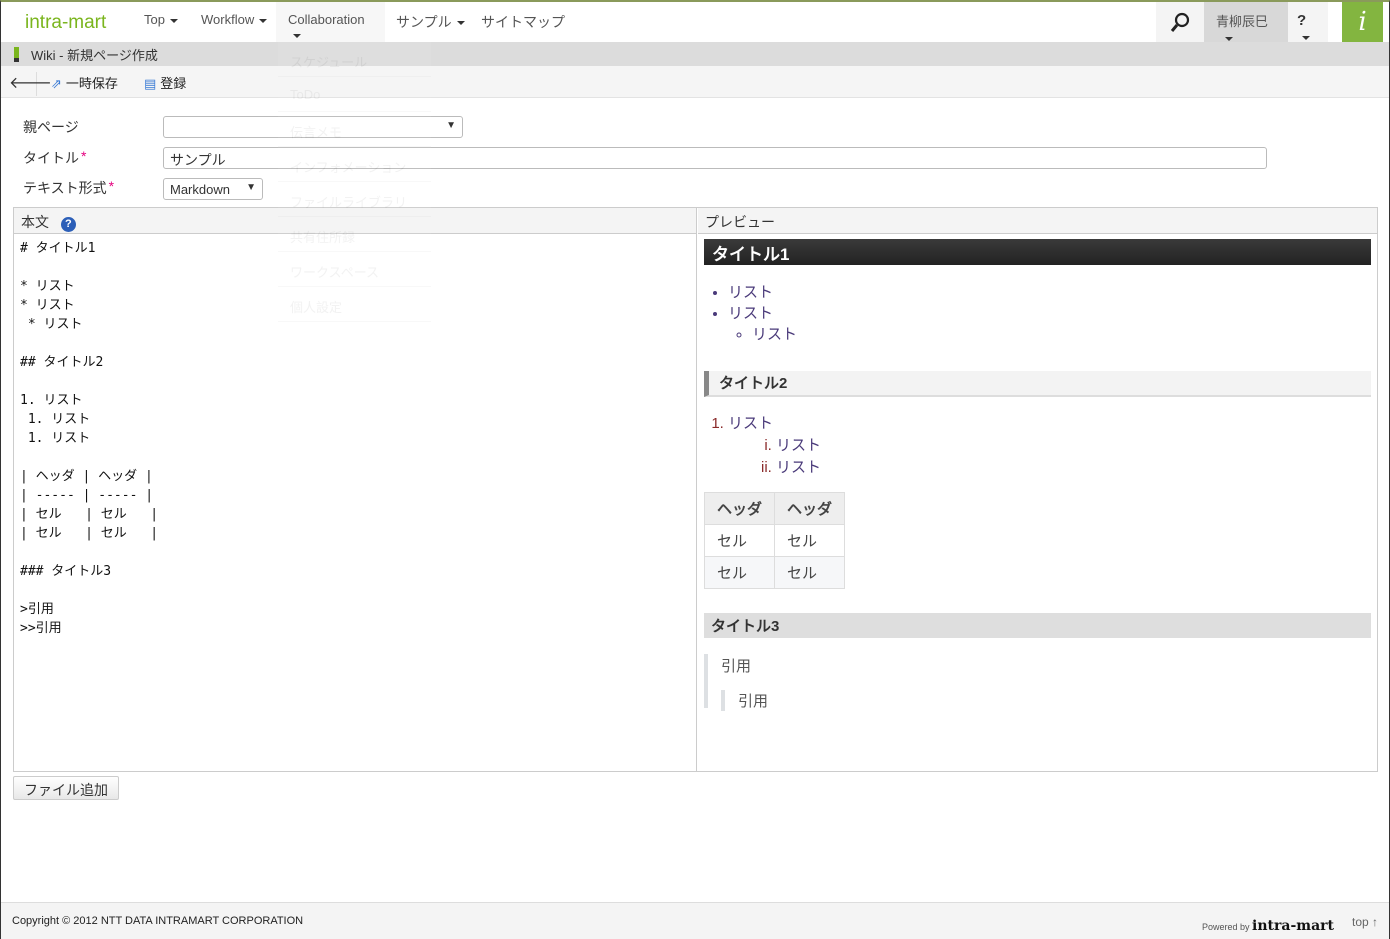 The image size is (1390, 939). Describe the element at coordinates (695, 82) in the screenshot. I see `toolbar: 🡐 ⇗ 一時保存 ▤ 登録` at that location.